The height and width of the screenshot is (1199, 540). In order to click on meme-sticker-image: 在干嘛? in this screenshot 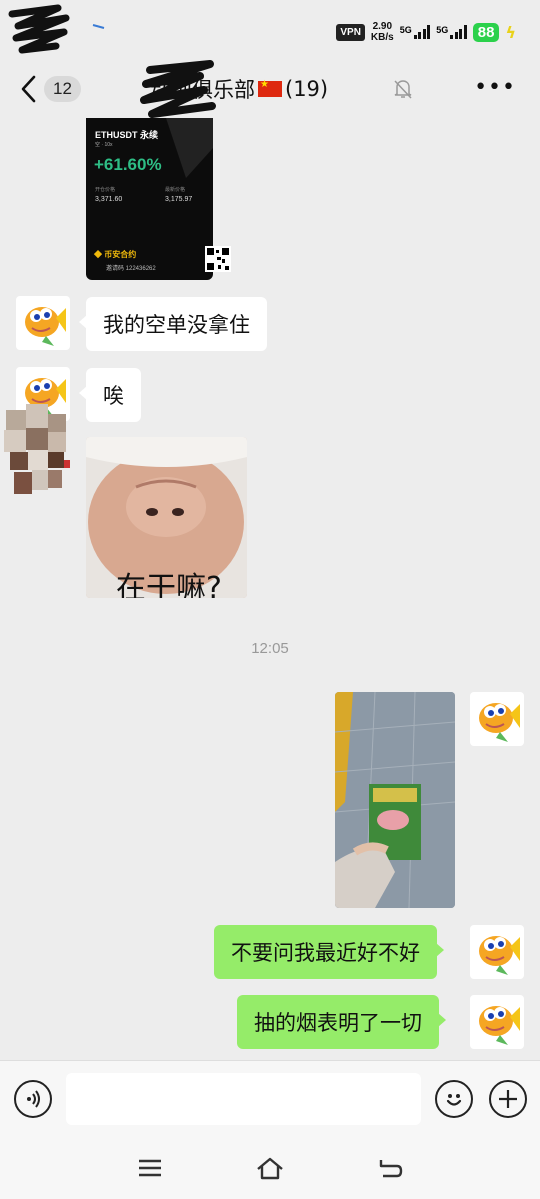, I will do `click(166, 517)`.